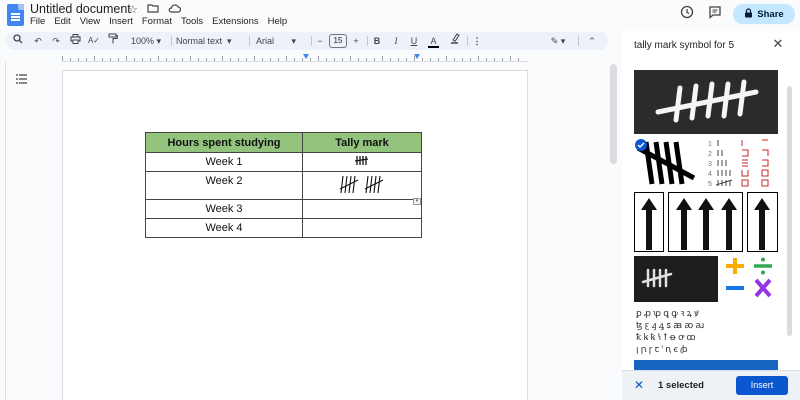  What do you see at coordinates (742, 163) in the screenshot?
I see `image-result: 1 2 3 4 5` at bounding box center [742, 163].